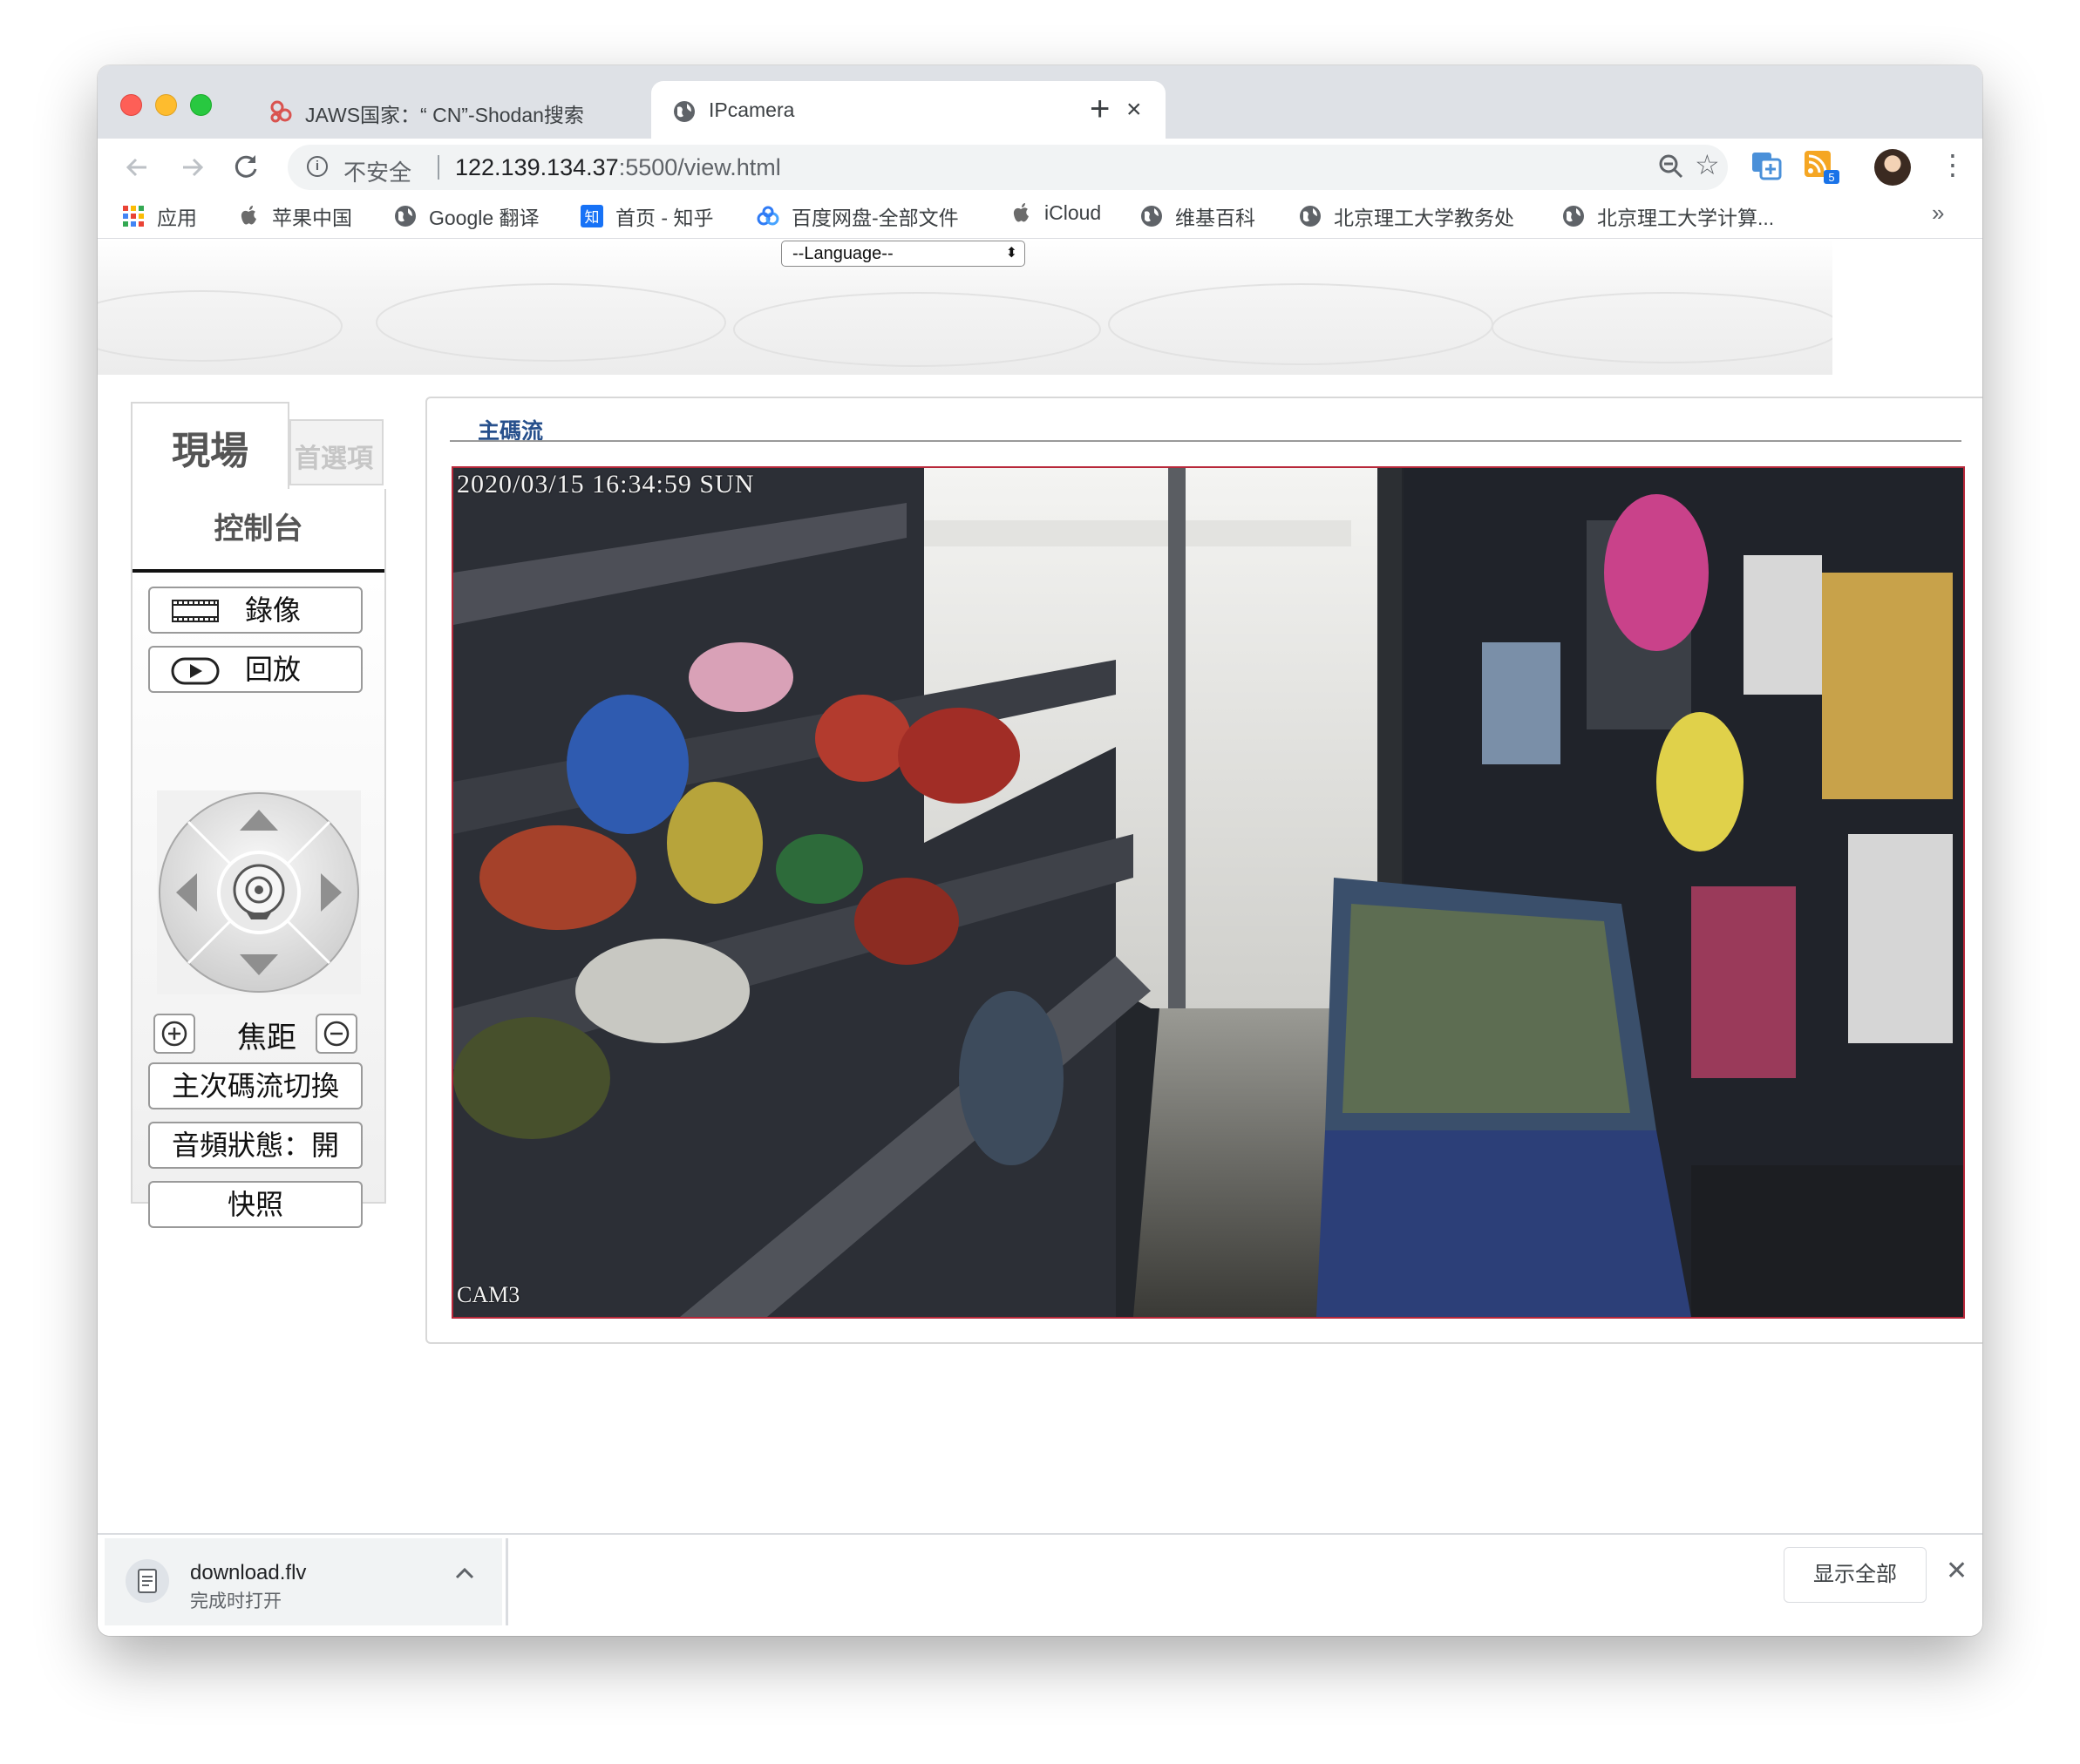 This screenshot has height=1764, width=2080. I want to click on tab-title: JAWS国家：“ CN”-Shodan搜索, so click(444, 115).